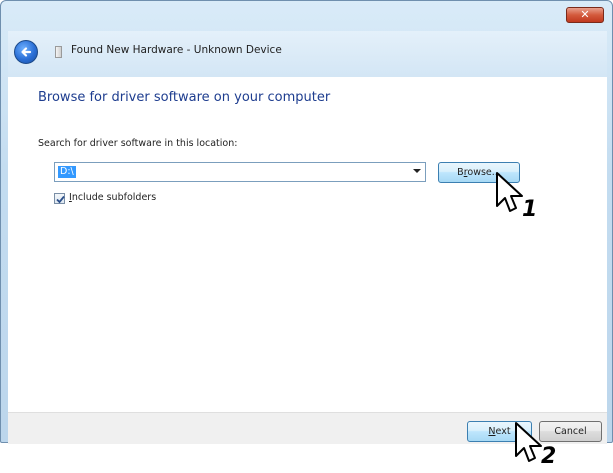 This screenshot has width=613, height=473. Describe the element at coordinates (549, 456) in the screenshot. I see `callout-step-2: 2` at that location.